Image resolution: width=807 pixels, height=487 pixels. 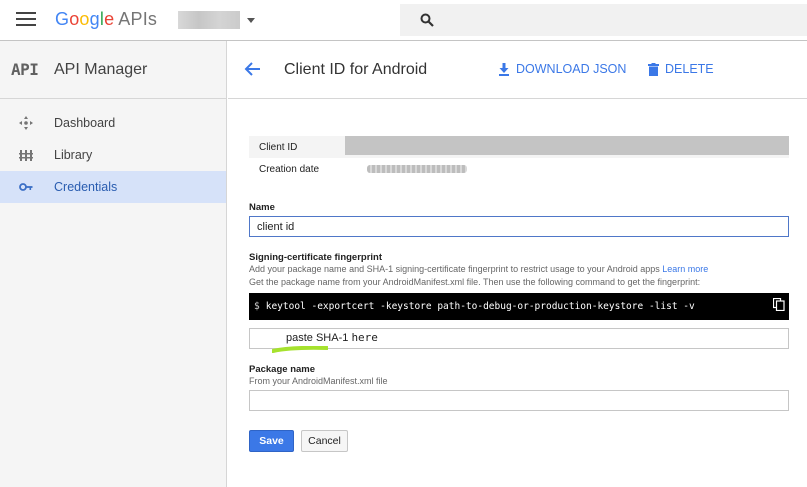 What do you see at coordinates (289, 169) in the screenshot?
I see `creation-date-label: Creation date` at bounding box center [289, 169].